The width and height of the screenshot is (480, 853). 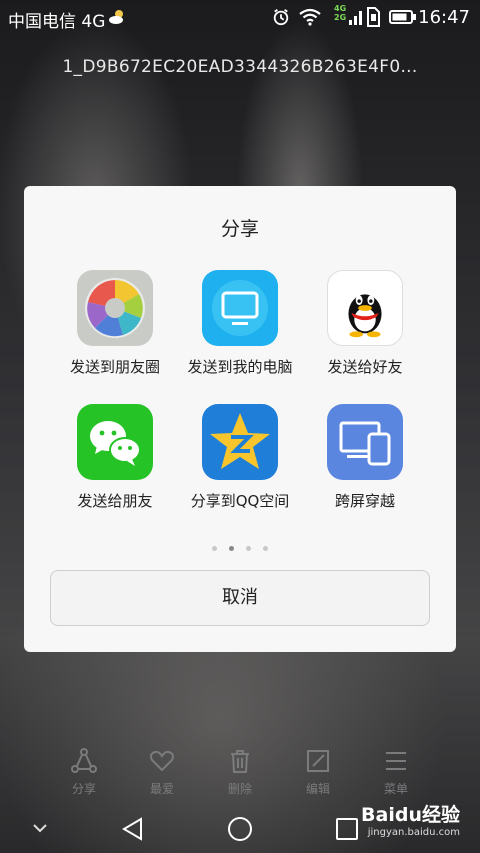 I want to click on toolbar-favorite-button: 最爱, so click(x=162, y=772).